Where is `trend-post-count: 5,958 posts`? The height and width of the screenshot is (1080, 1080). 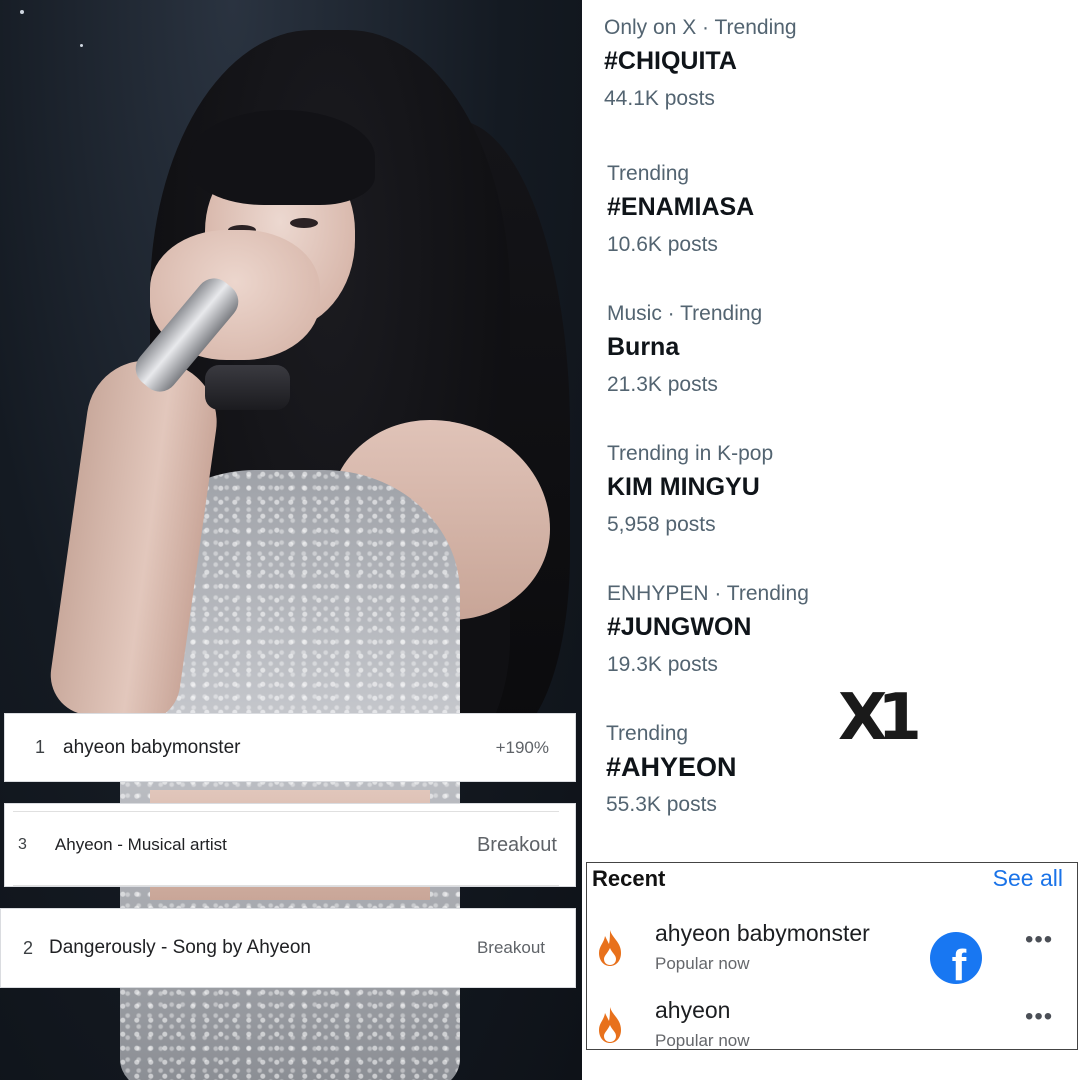
trend-post-count: 5,958 posts is located at coordinates (661, 524).